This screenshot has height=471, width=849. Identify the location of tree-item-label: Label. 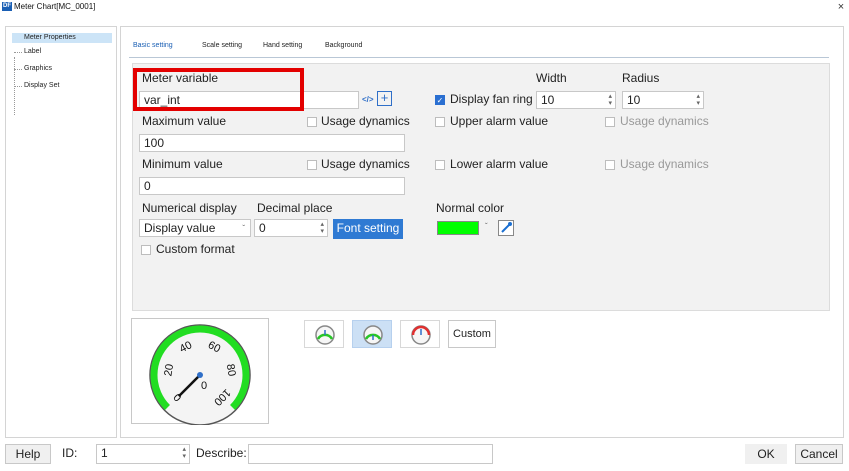
(33, 51).